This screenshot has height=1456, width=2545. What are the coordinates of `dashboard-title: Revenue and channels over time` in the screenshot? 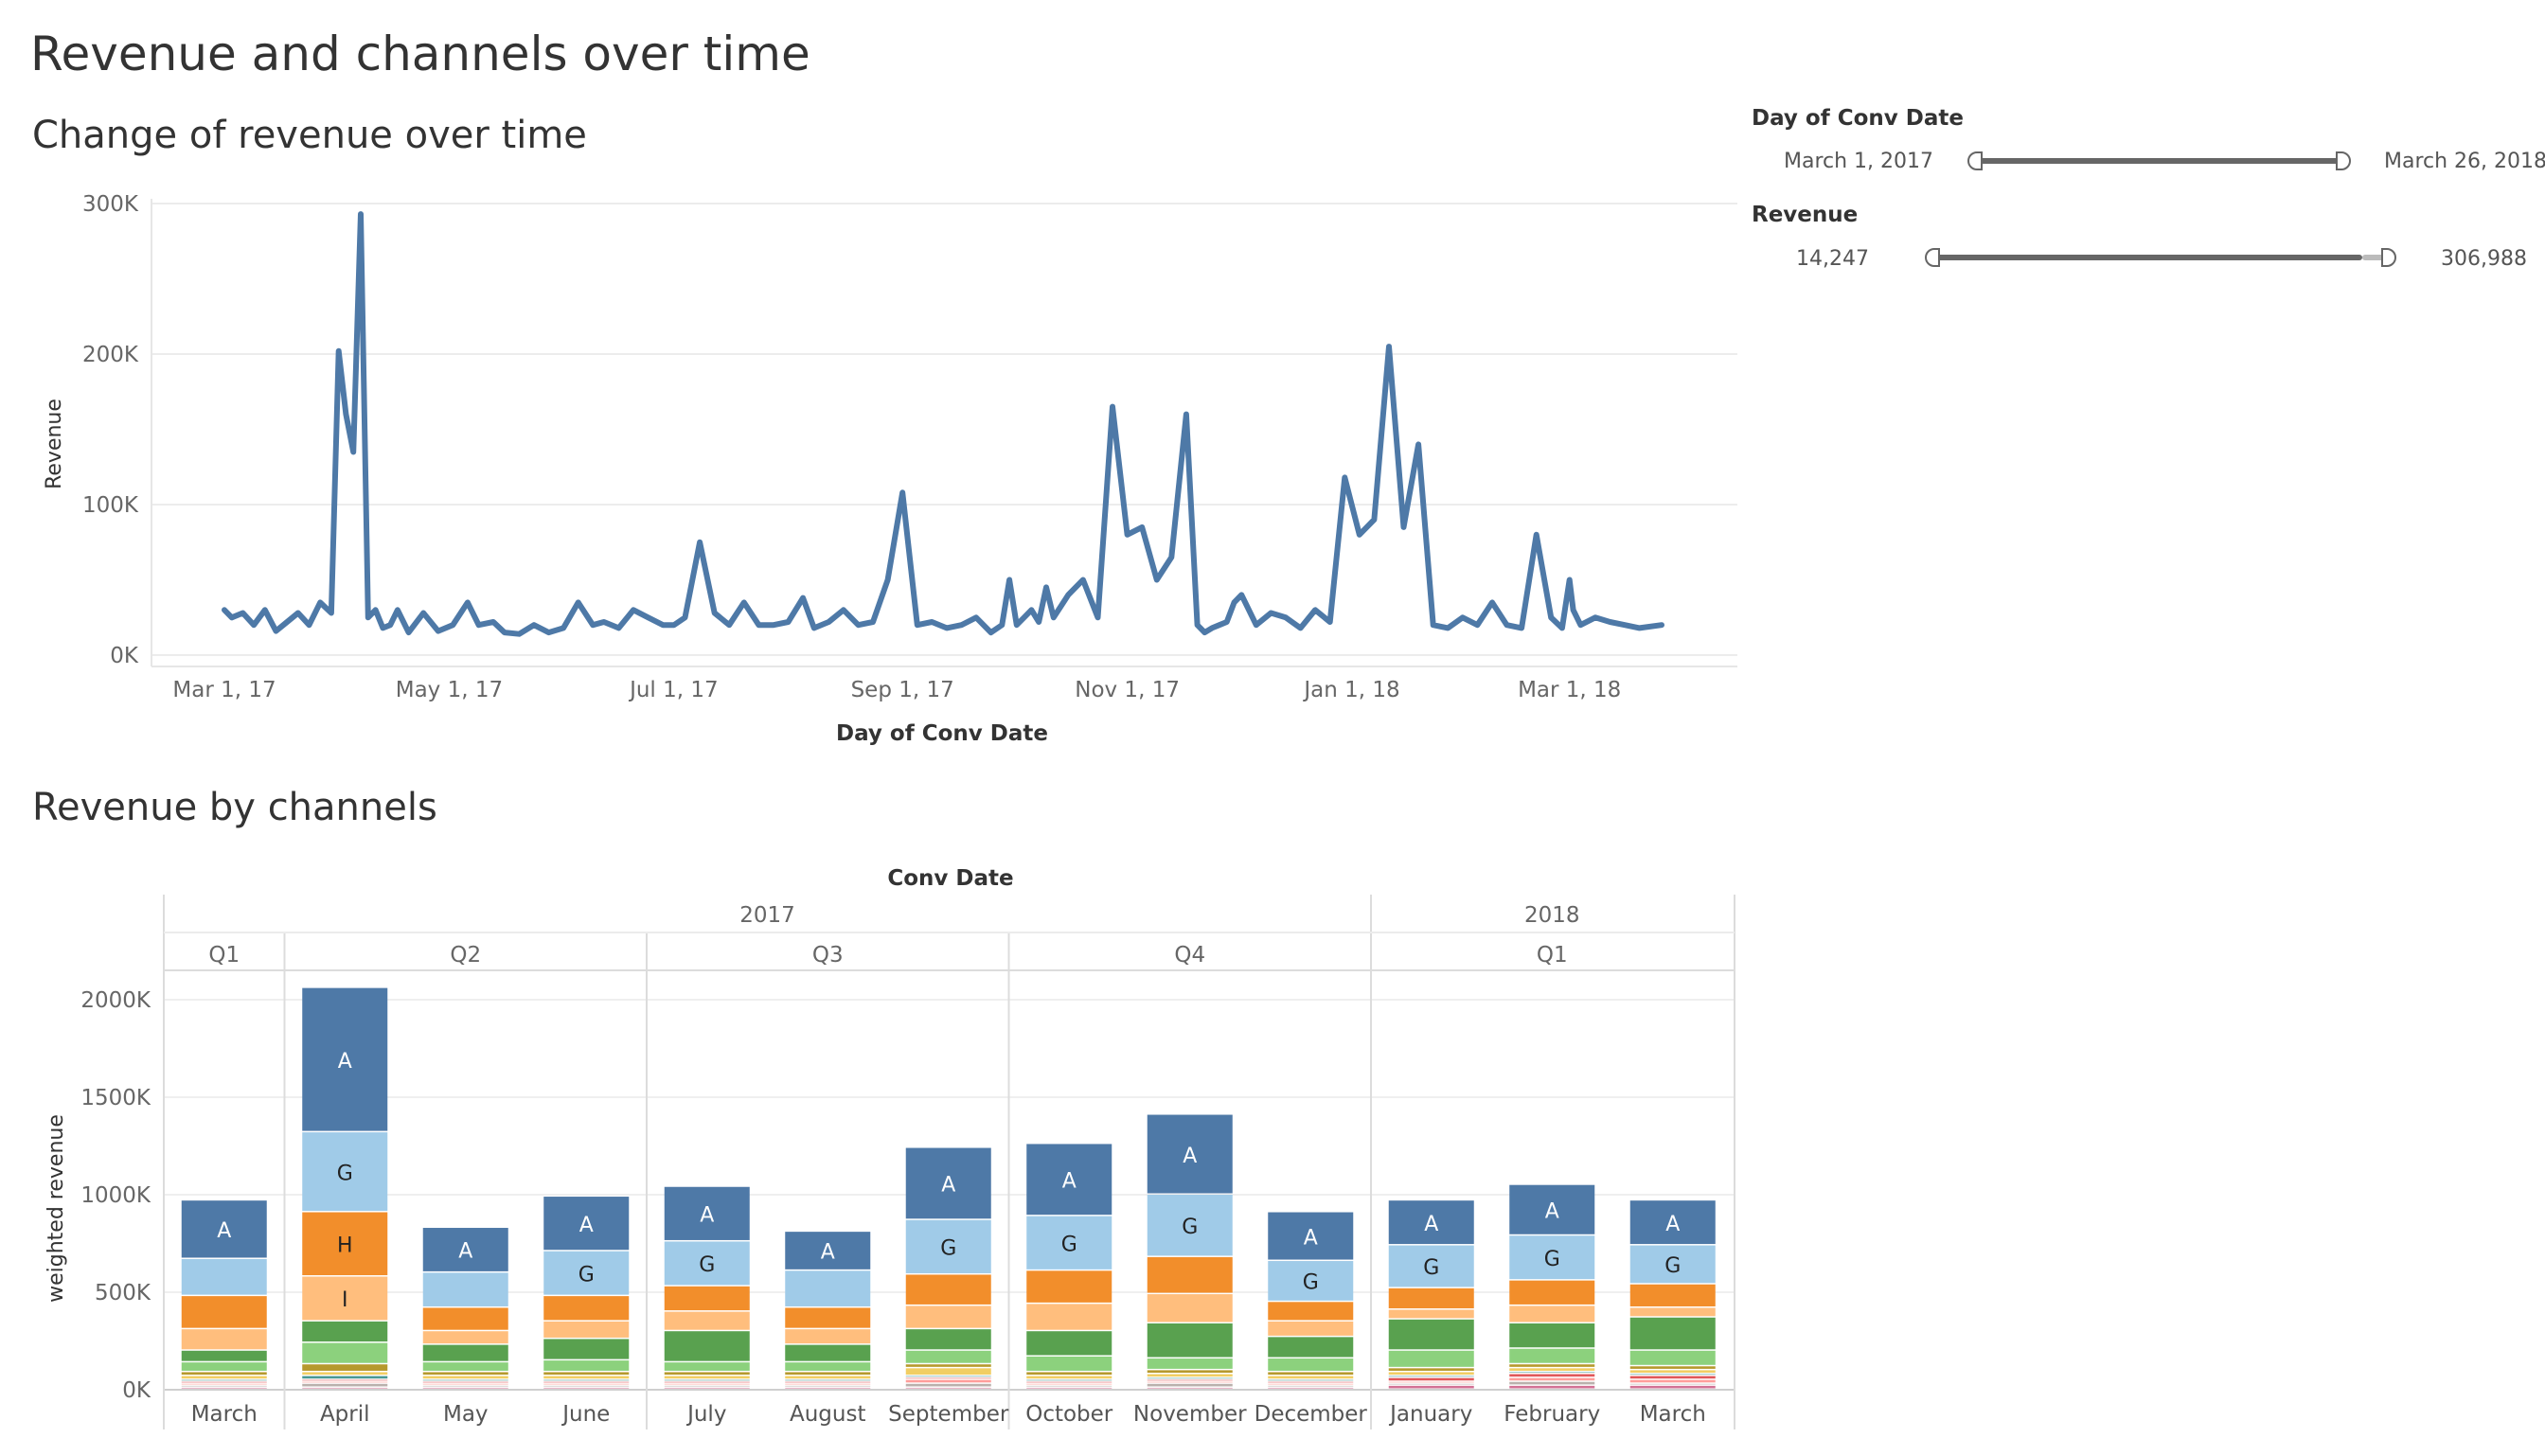 It's located at (420, 54).